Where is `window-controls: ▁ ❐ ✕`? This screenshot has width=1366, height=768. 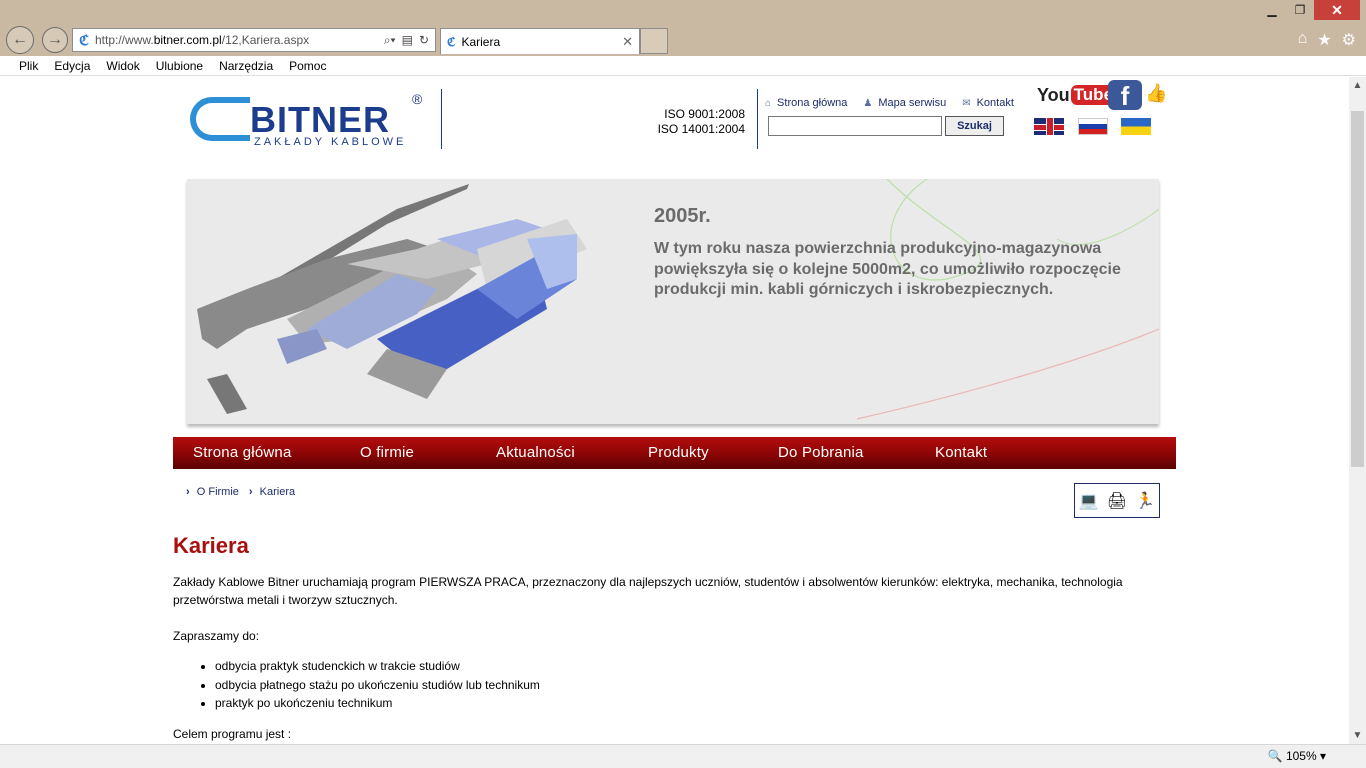 window-controls: ▁ ❐ ✕ is located at coordinates (1309, 10).